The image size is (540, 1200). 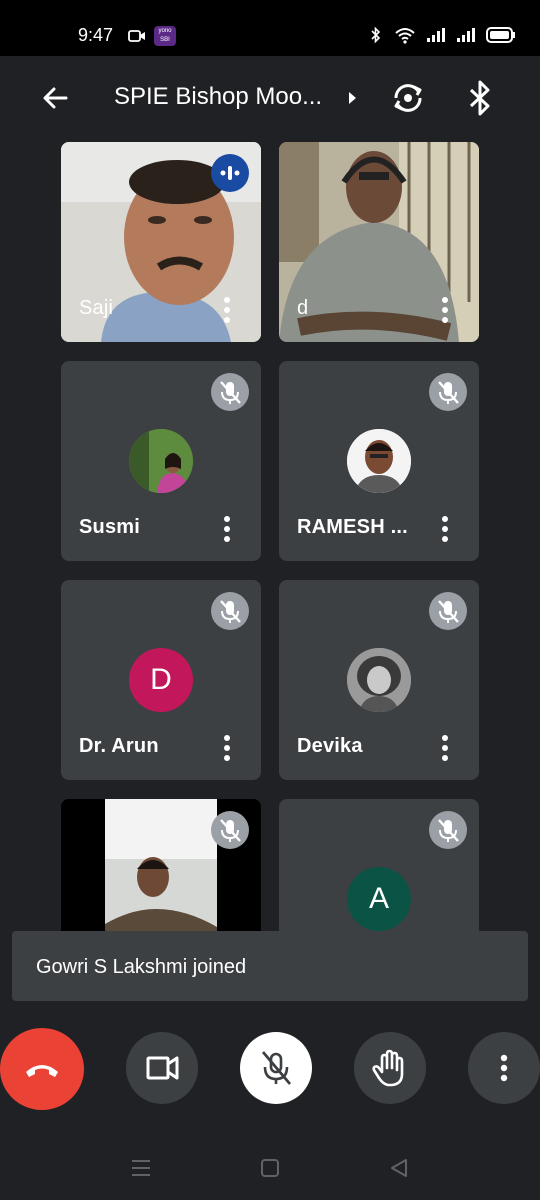 I want to click on toast-message: Gowri S Lakshmi joined, so click(x=141, y=967).